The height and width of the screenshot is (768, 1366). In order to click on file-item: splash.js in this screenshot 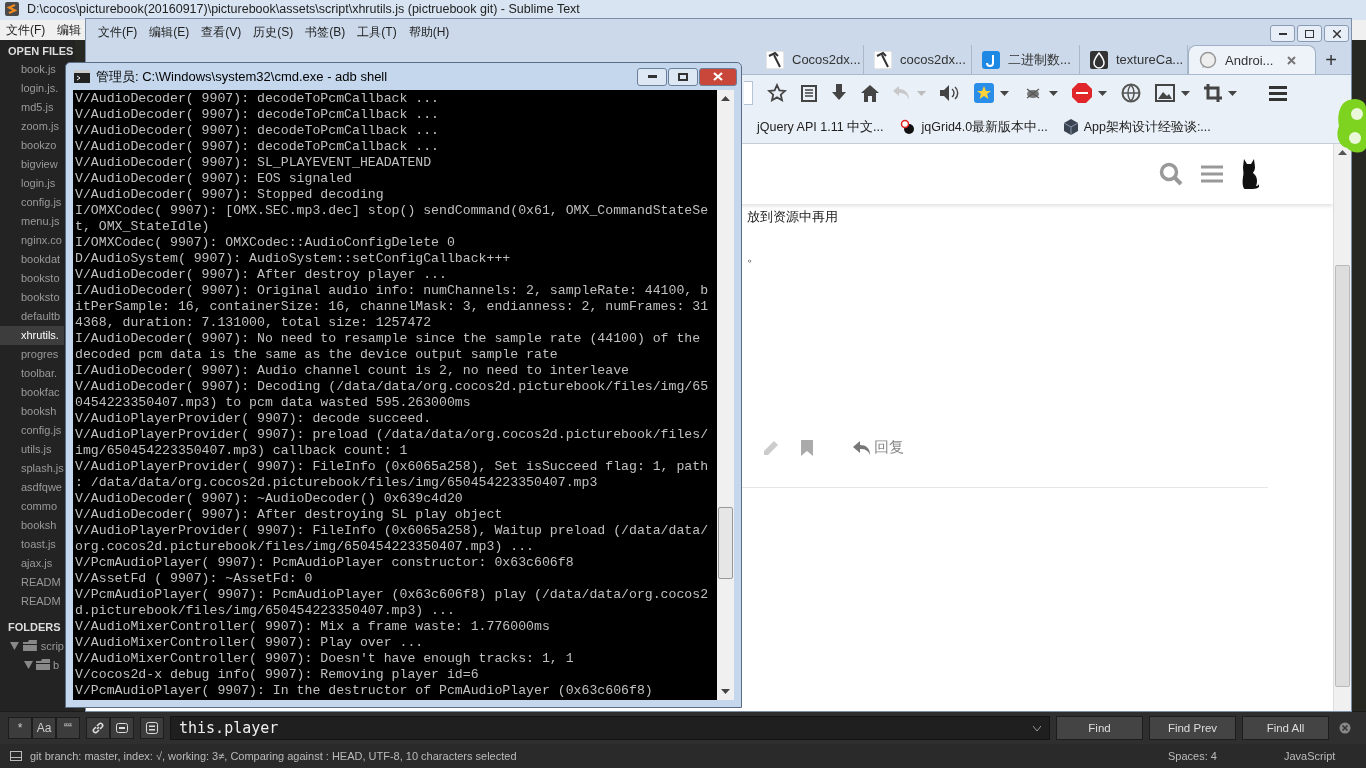, I will do `click(32, 468)`.